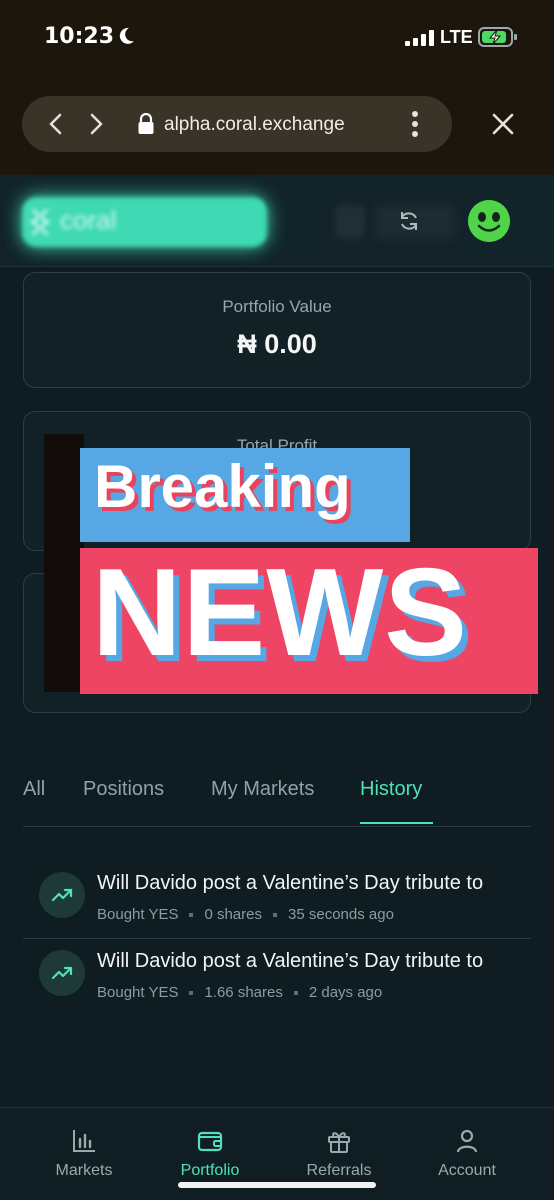 The image size is (554, 1200). Describe the element at coordinates (222, 486) in the screenshot. I see `breaking-text: Breaking` at that location.